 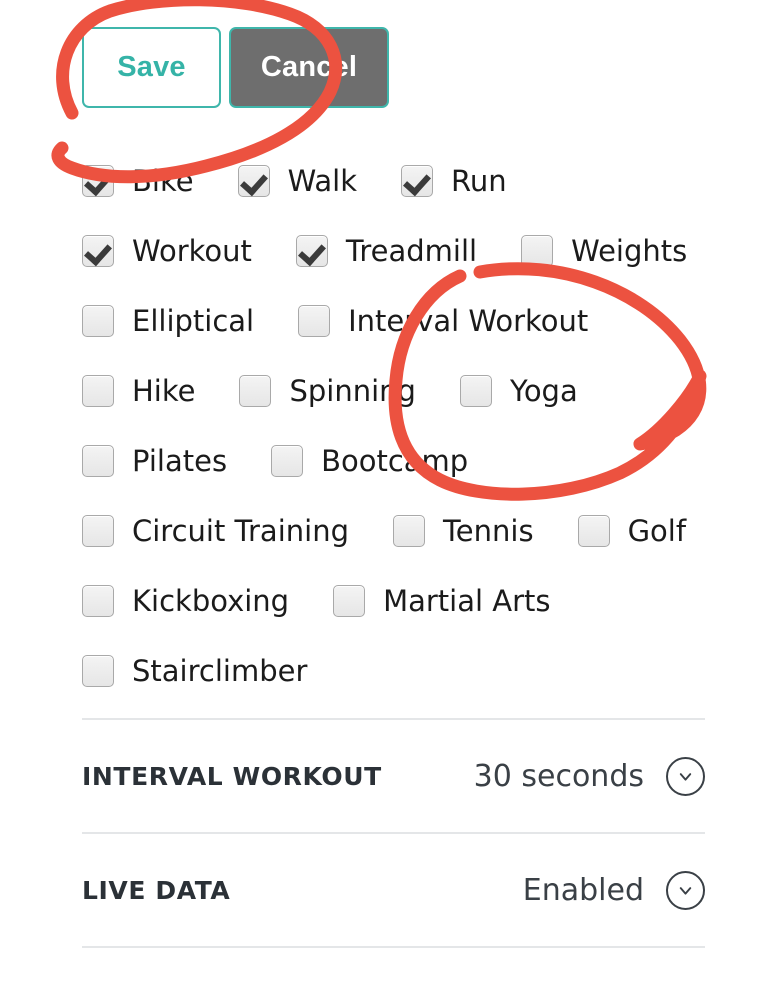 What do you see at coordinates (629, 251) in the screenshot?
I see `checkbox-label-weights: Weights` at bounding box center [629, 251].